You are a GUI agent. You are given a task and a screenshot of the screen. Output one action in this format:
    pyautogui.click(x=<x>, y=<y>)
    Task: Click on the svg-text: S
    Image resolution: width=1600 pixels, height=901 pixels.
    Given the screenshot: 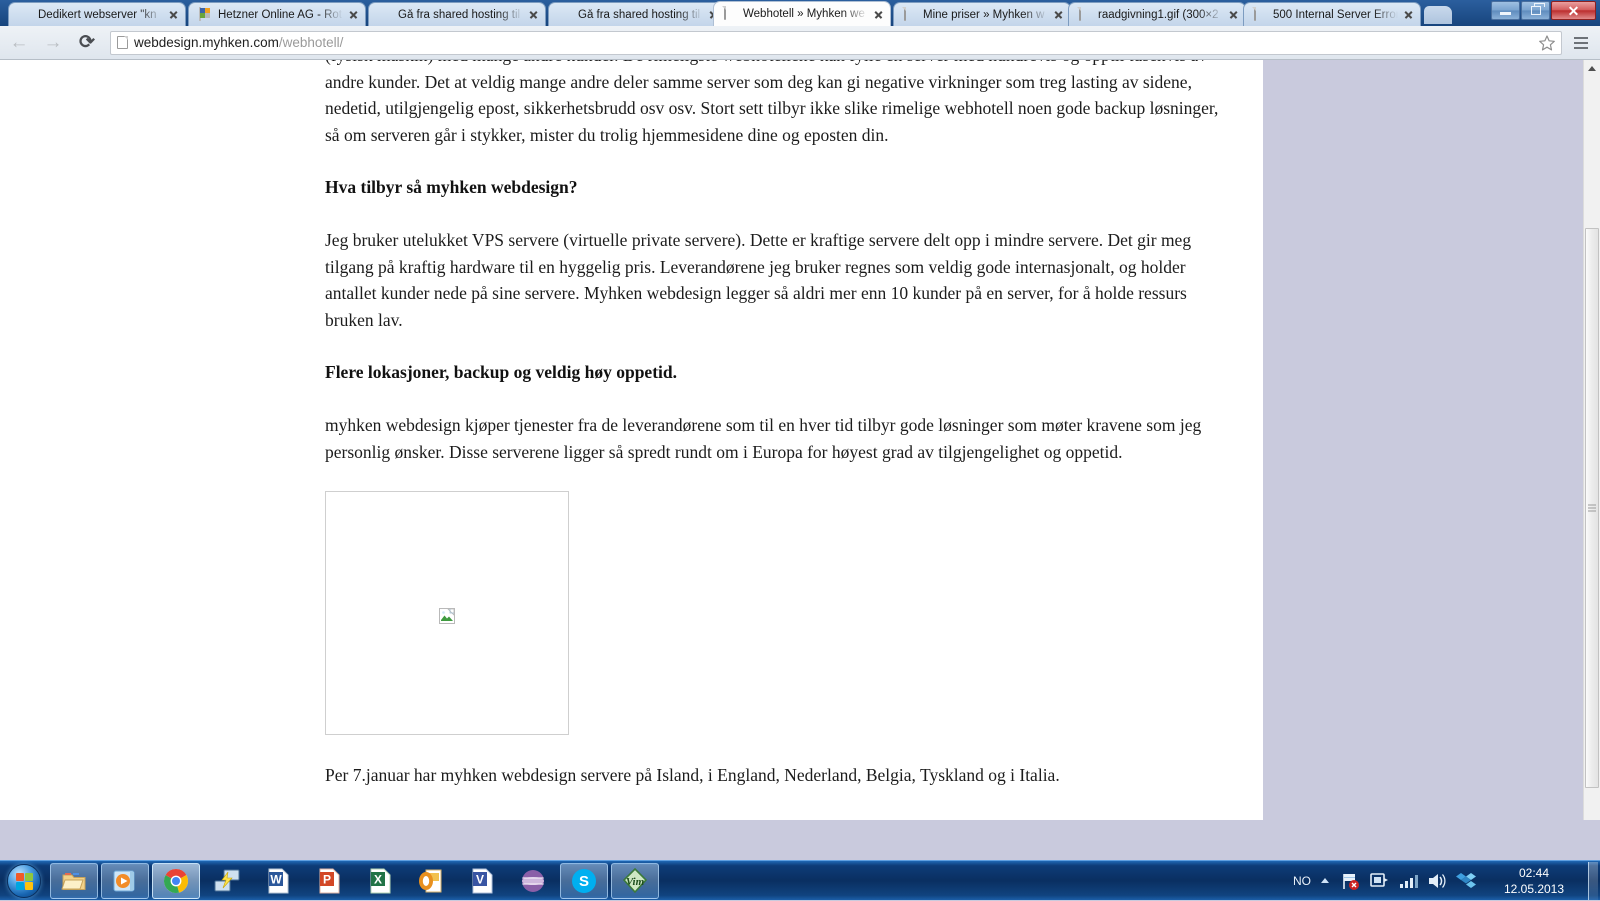 What is the action you would take?
    pyautogui.click(x=584, y=881)
    